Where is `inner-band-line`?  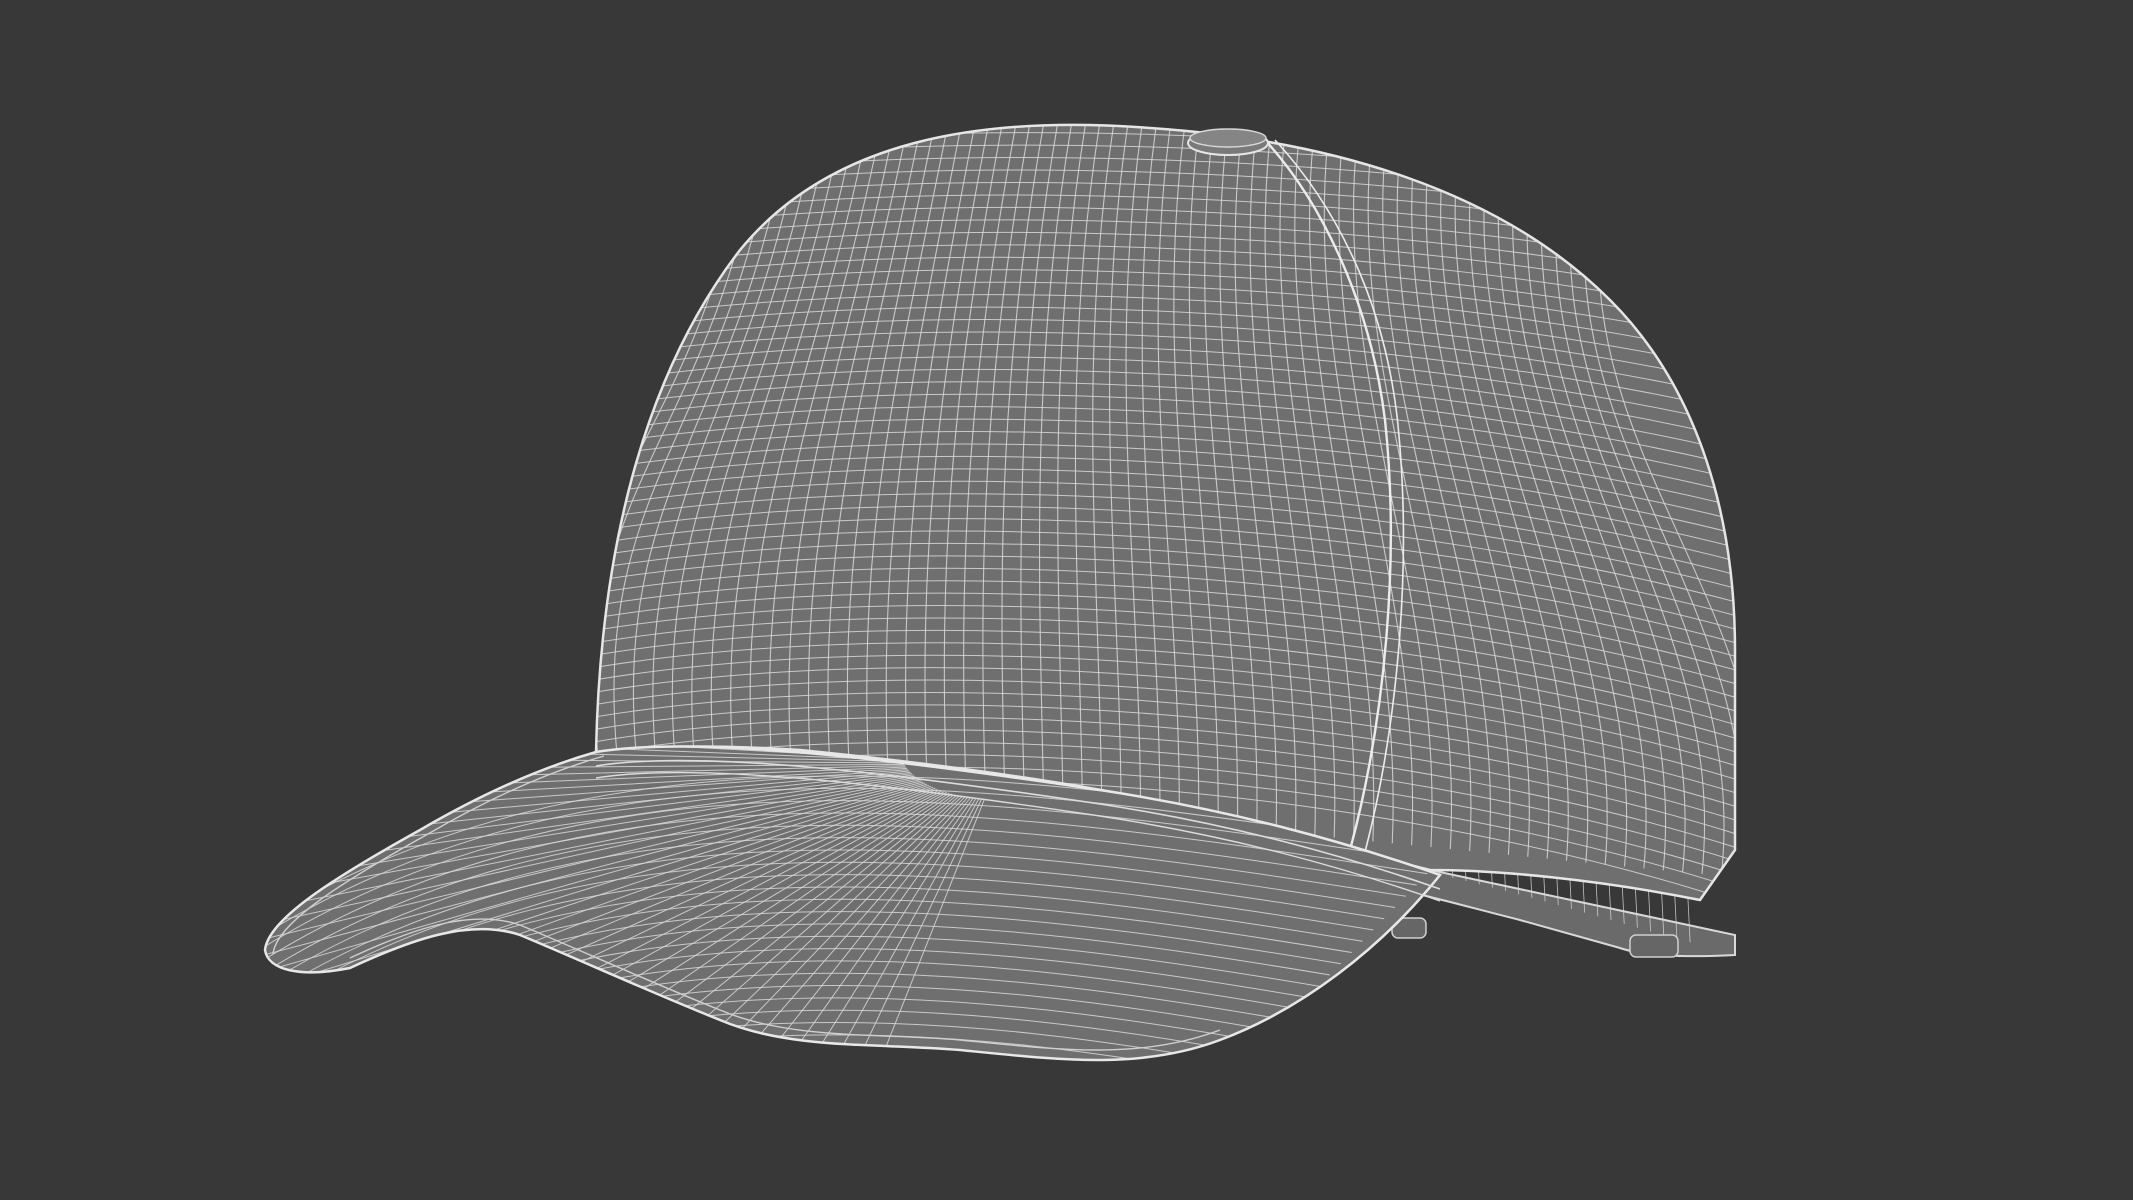 inner-band-line is located at coordinates (1740, 900).